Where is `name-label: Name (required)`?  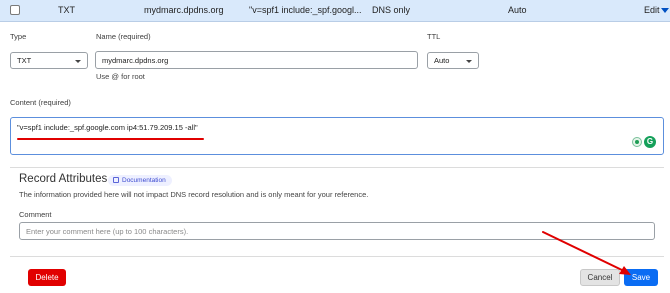 name-label: Name (required) is located at coordinates (123, 36).